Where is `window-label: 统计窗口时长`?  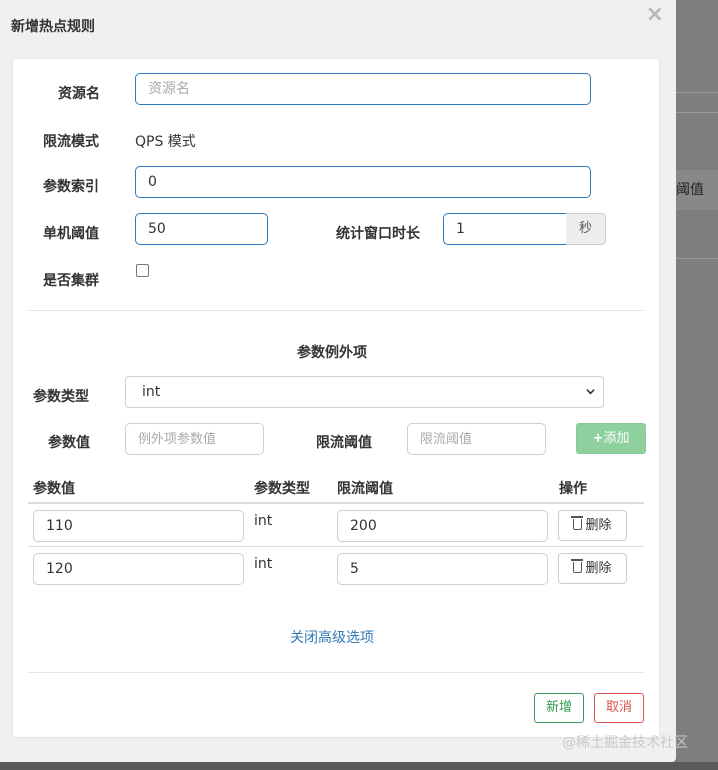 window-label: 统计窗口时长 is located at coordinates (378, 234).